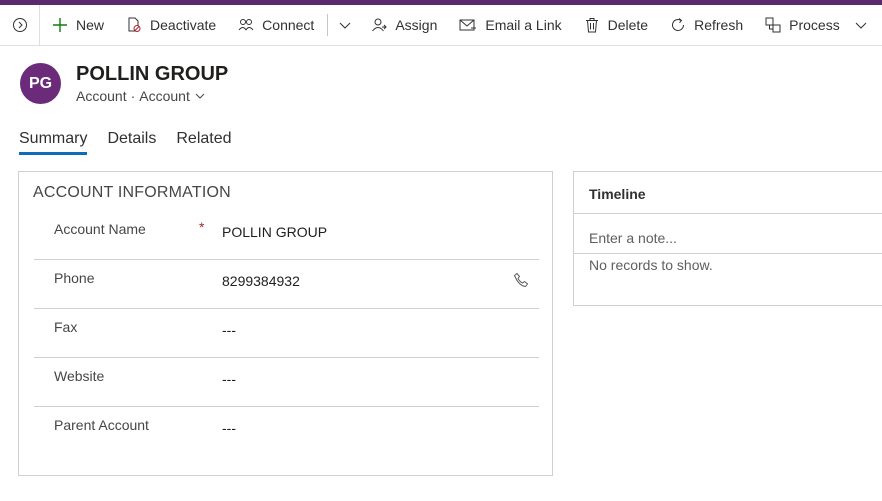  I want to click on process-label: Process, so click(814, 25).